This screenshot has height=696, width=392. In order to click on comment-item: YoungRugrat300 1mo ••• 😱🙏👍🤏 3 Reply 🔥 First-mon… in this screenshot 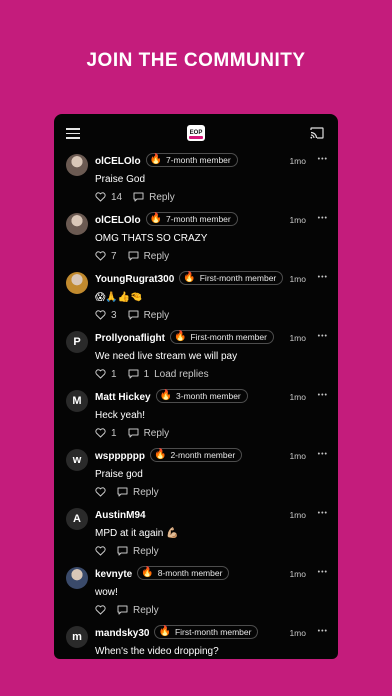, I will do `click(196, 299)`.